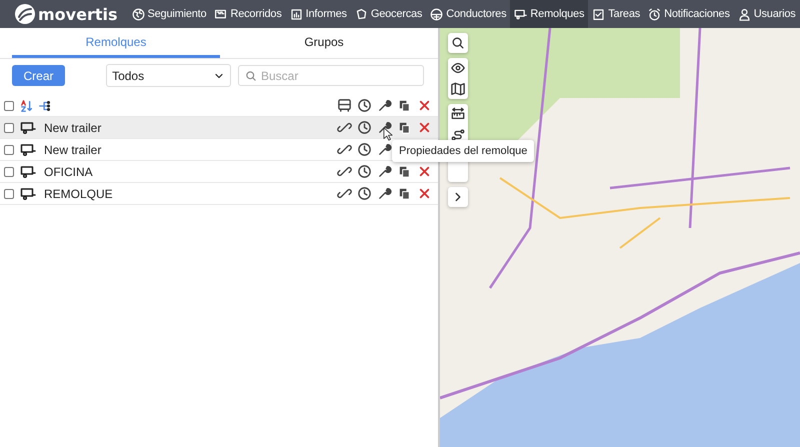 The height and width of the screenshot is (447, 800). I want to click on trailer-name: OFICINA, so click(68, 171).